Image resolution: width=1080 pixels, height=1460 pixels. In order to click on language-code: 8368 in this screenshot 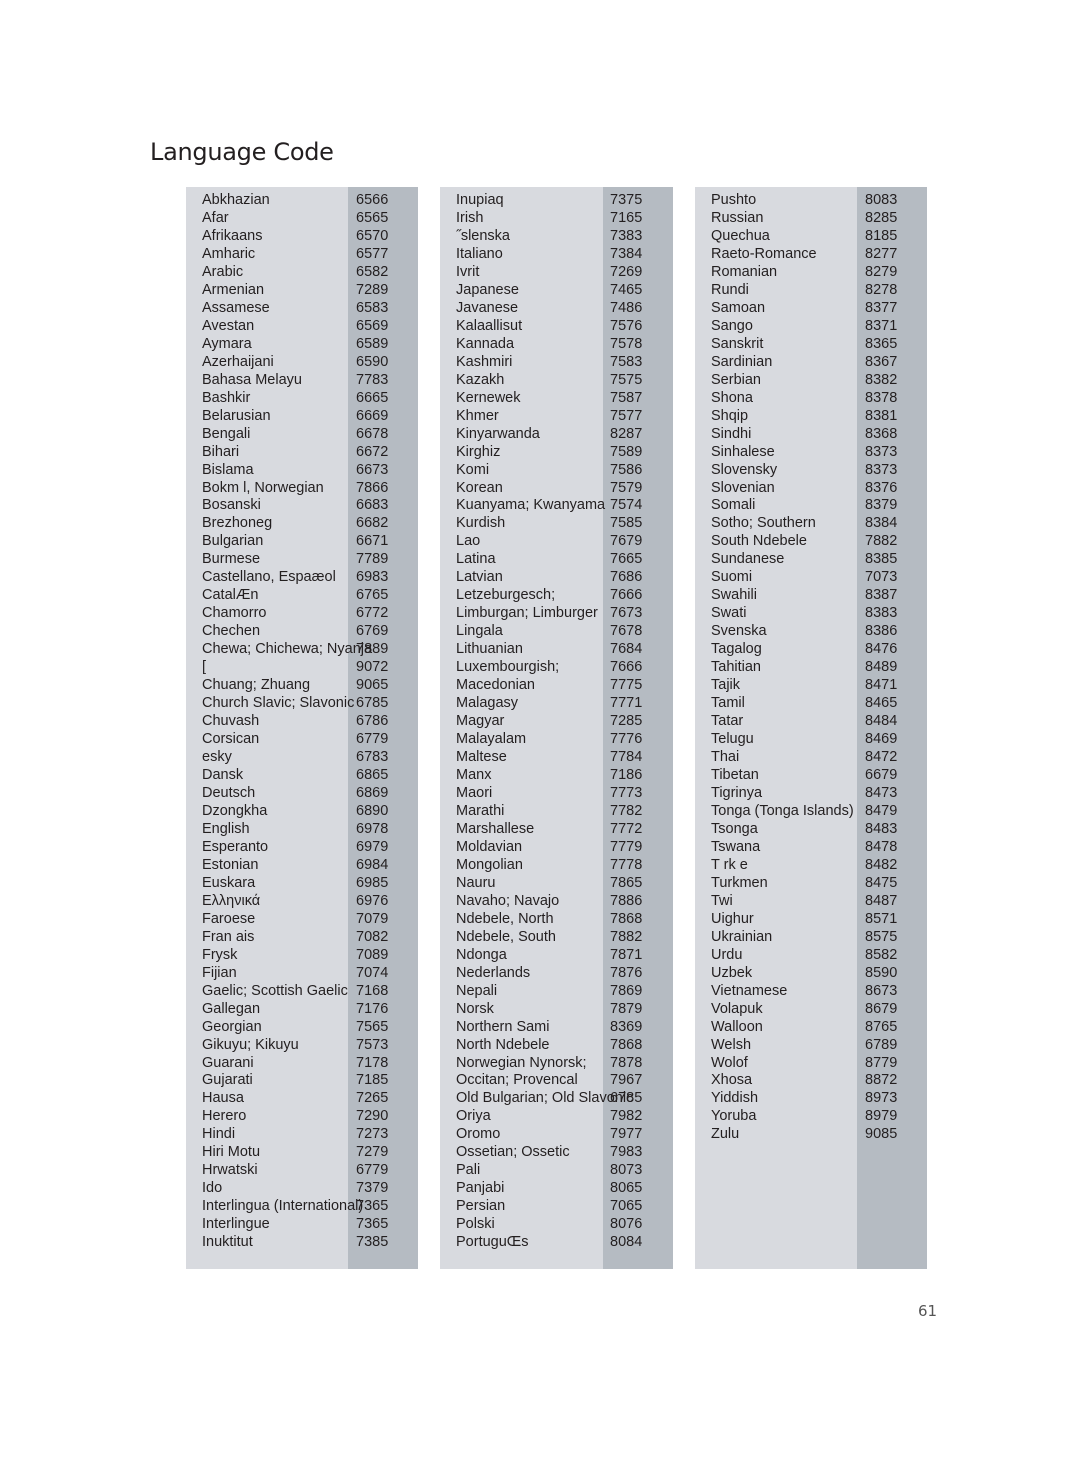, I will do `click(881, 433)`.